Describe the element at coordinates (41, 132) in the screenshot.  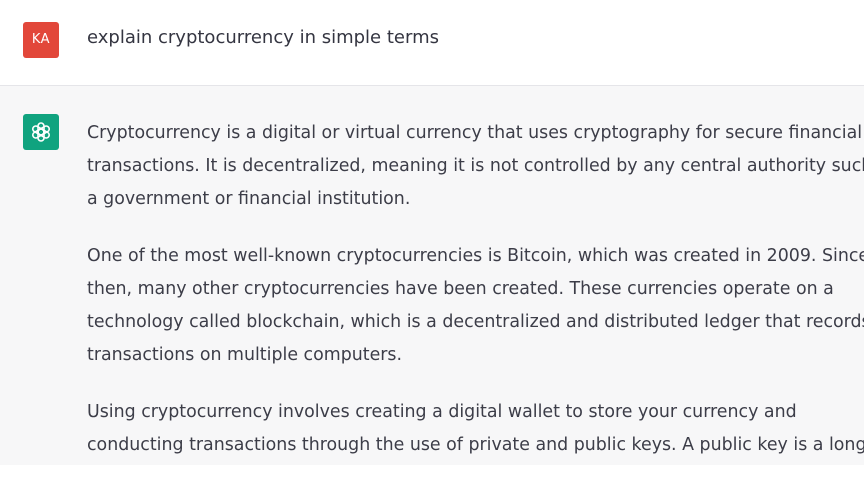
I see `openai-logo-icon` at that location.